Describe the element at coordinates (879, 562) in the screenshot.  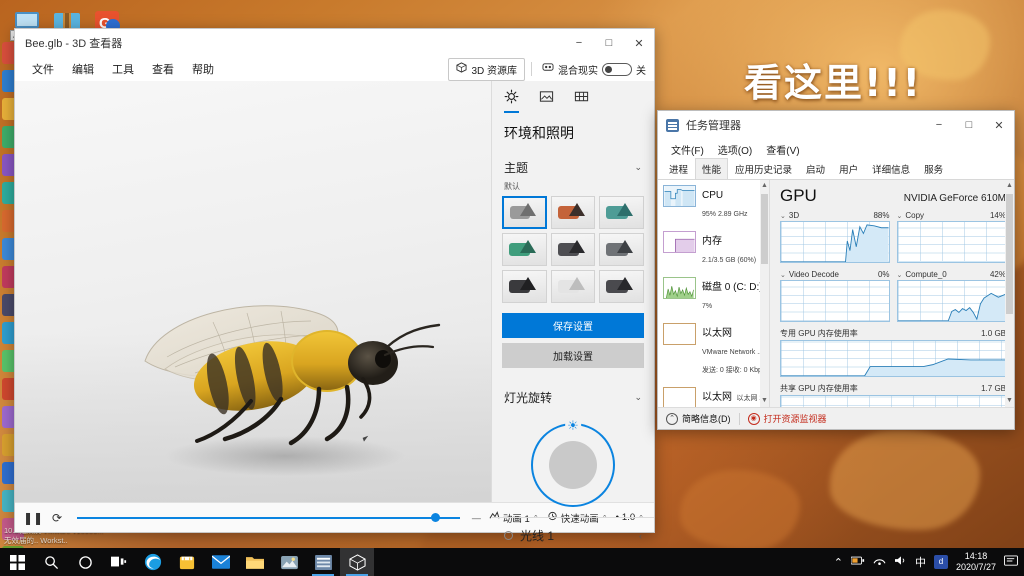
I see `network-icon` at that location.